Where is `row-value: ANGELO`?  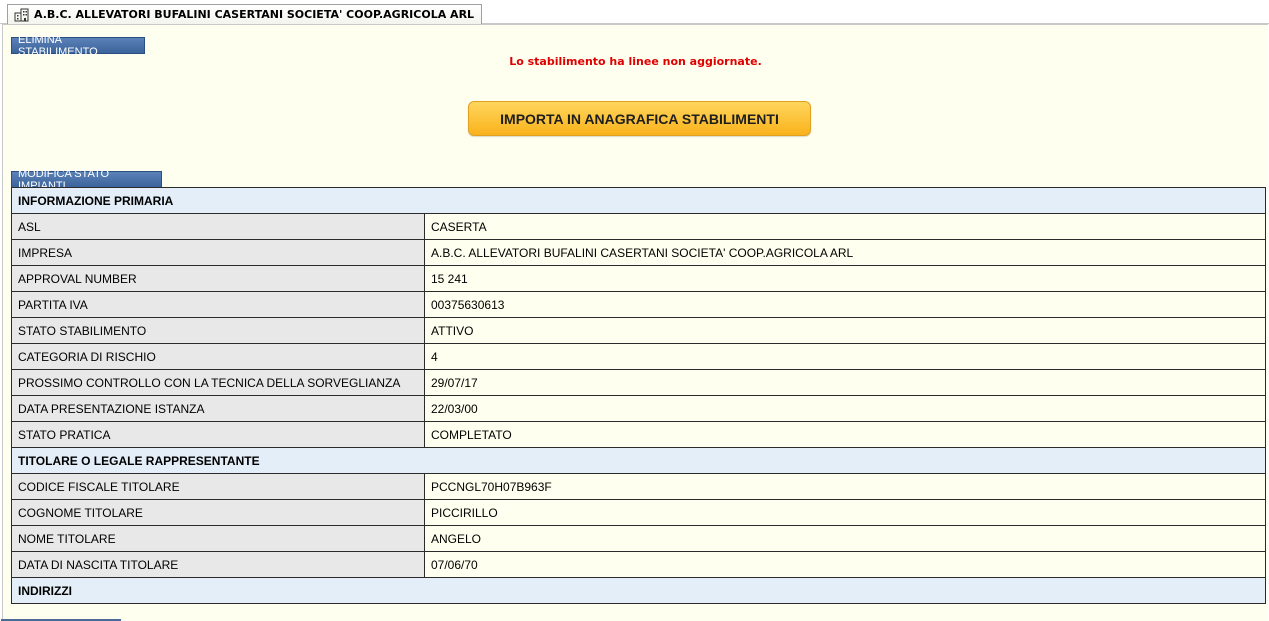
row-value: ANGELO is located at coordinates (845, 538).